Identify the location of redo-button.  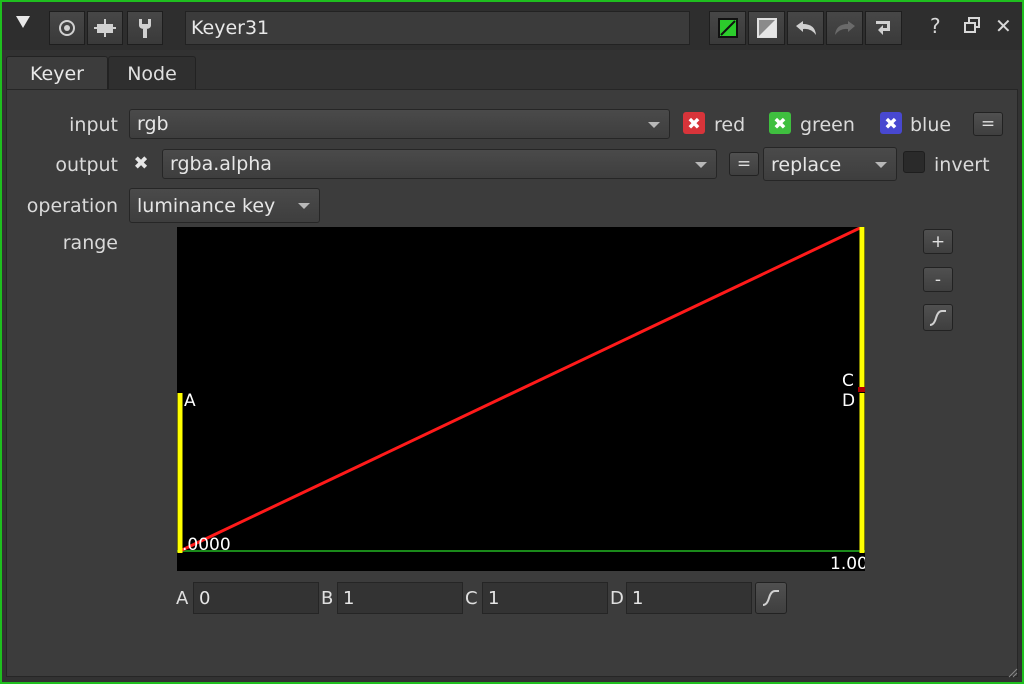
(844, 28).